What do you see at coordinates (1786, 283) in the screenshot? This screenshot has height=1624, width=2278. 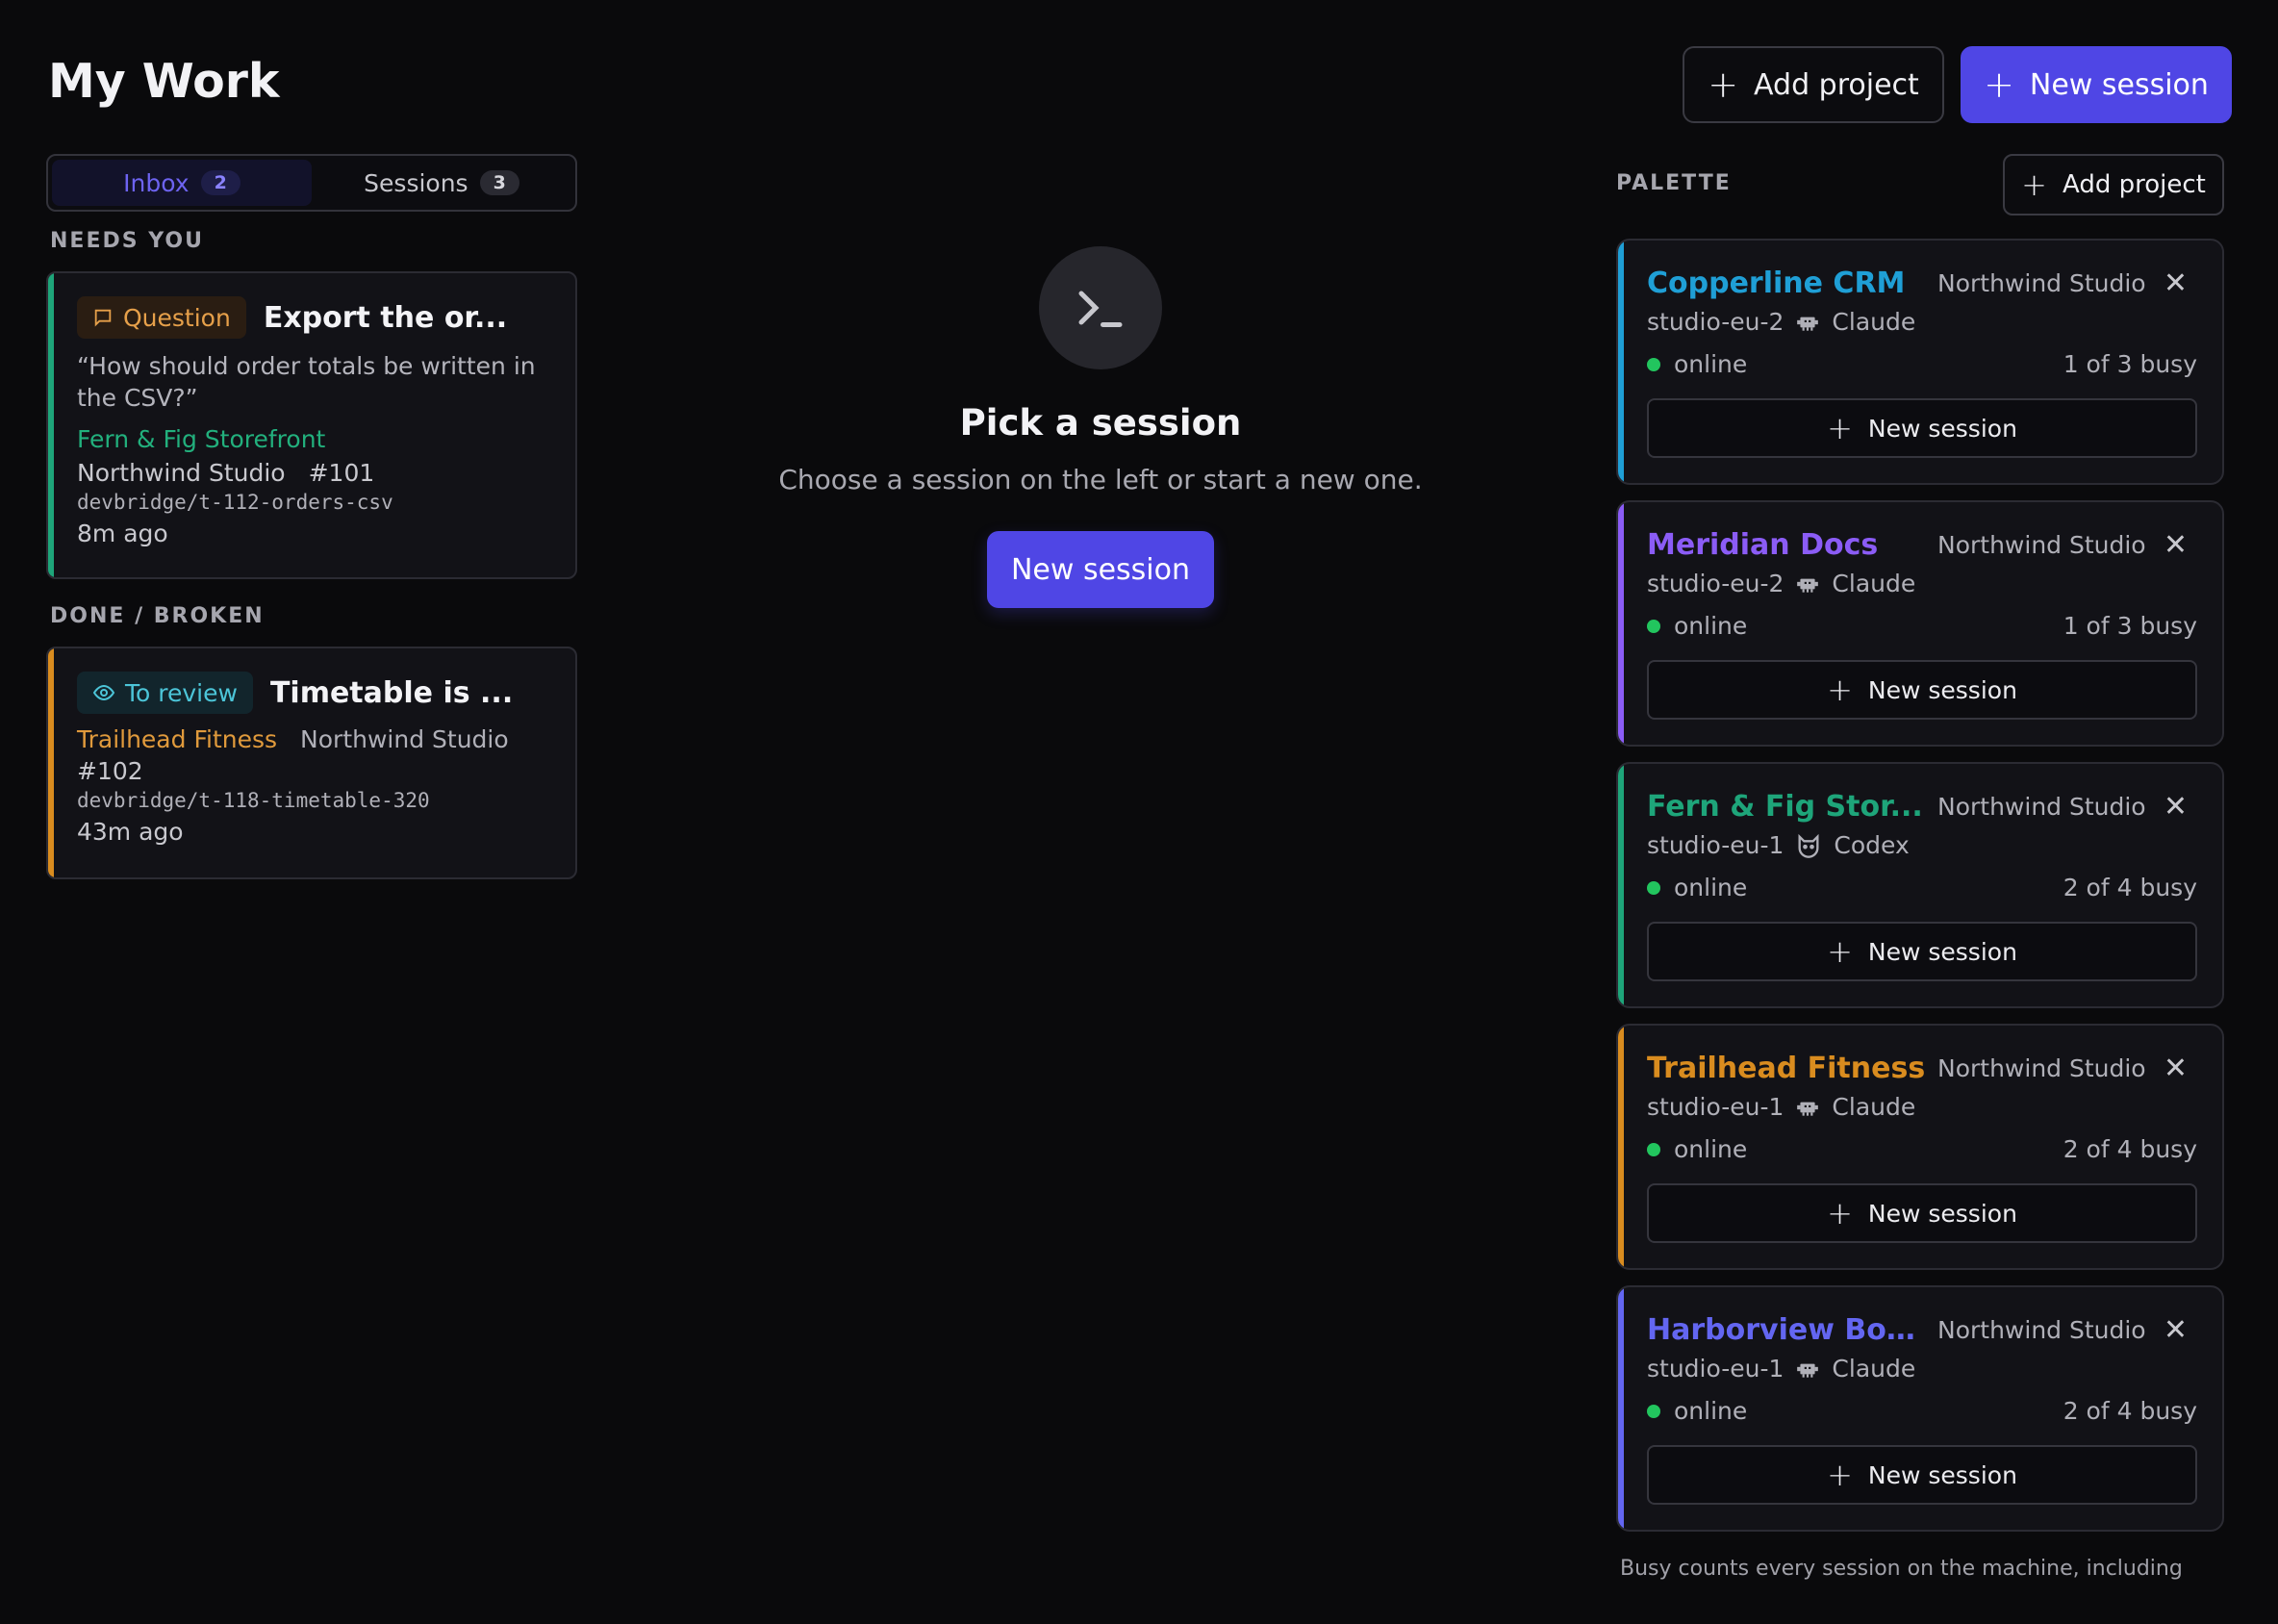 I see `project-name: Copperline CRM` at bounding box center [1786, 283].